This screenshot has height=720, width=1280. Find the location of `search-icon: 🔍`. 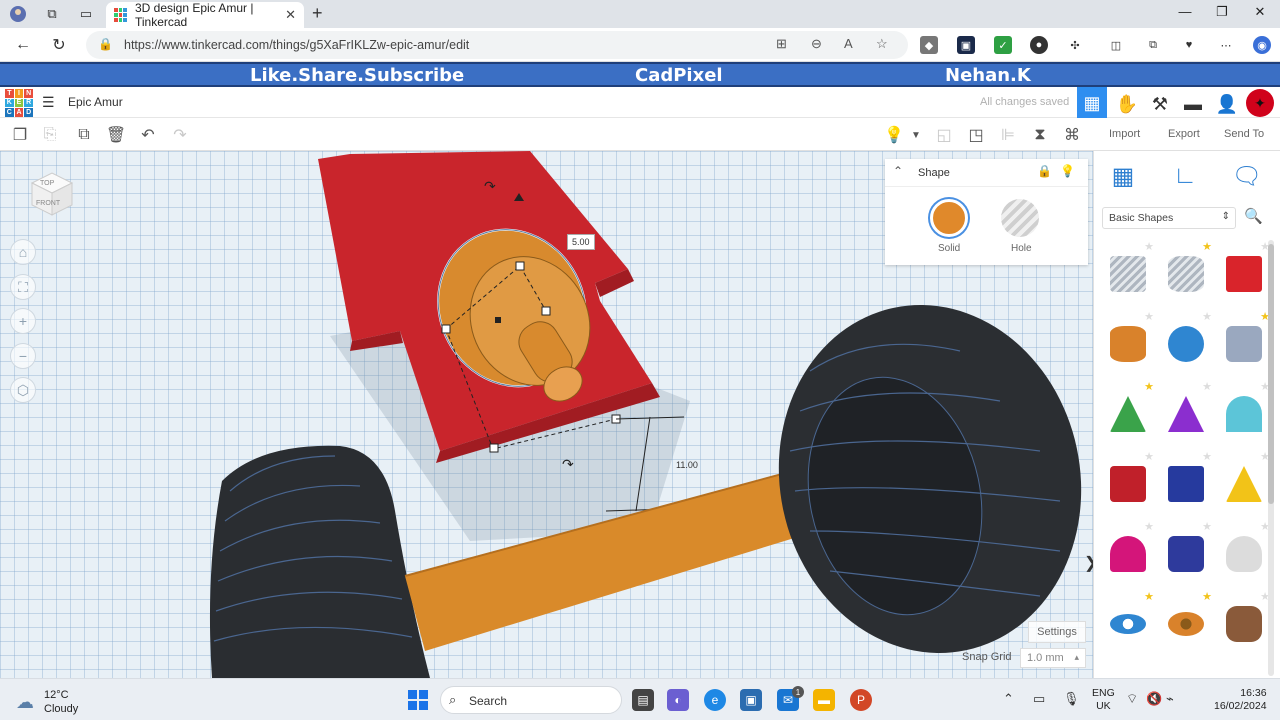

search-icon: 🔍 is located at coordinates (1253, 216).